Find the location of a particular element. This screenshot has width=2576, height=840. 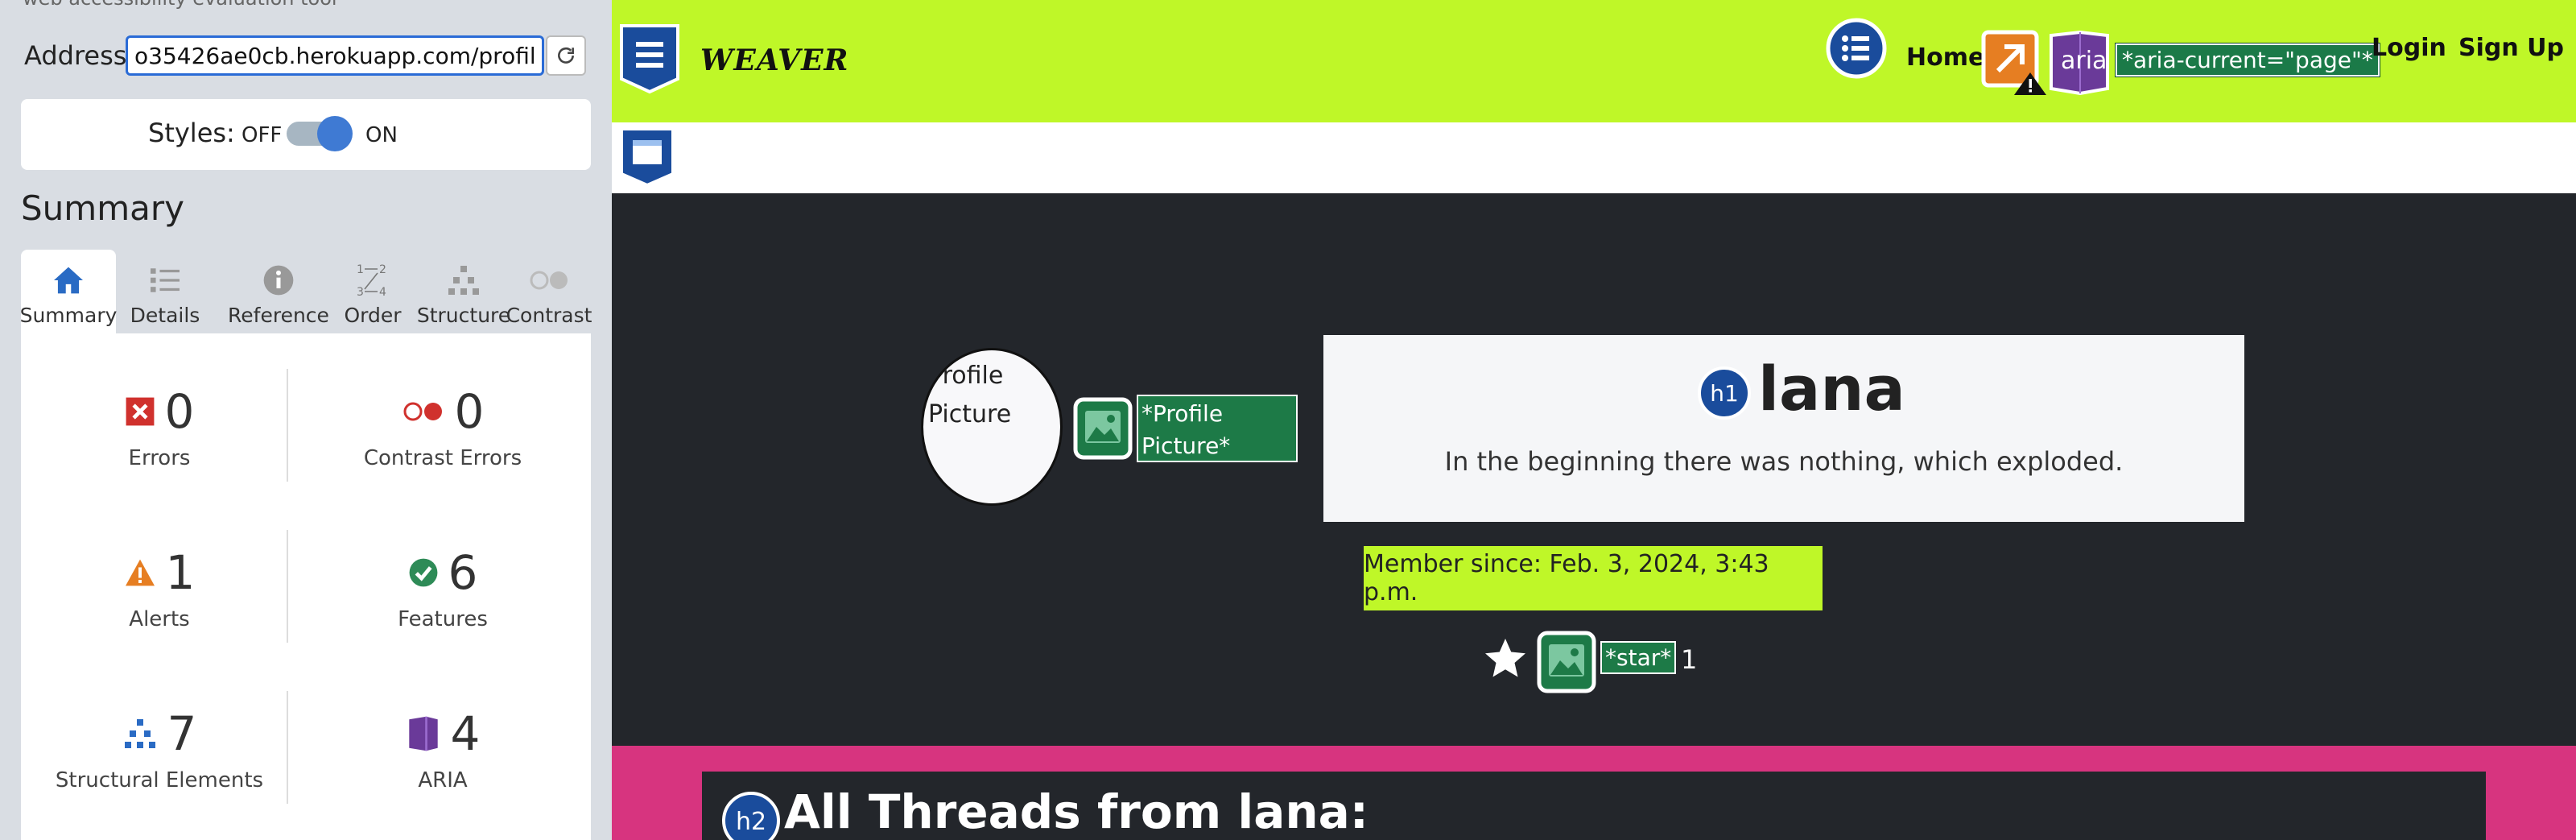

aria-current-label: *aria-current="page"* is located at coordinates (2247, 60).